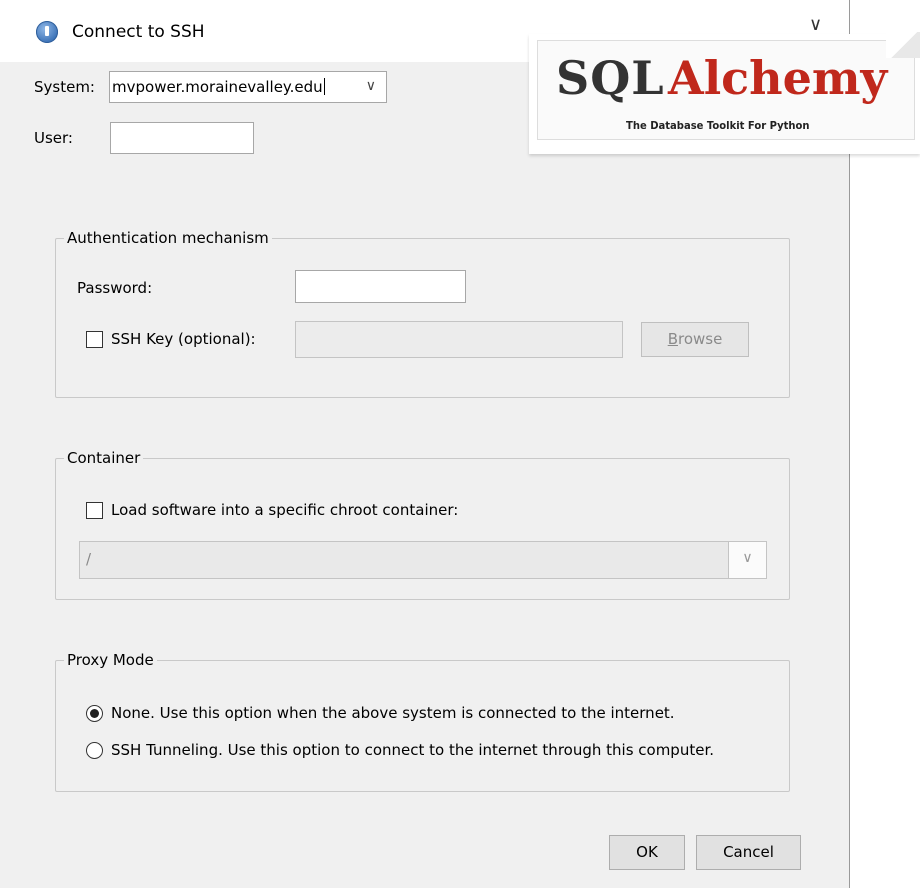 The image size is (920, 888). Describe the element at coordinates (903, 45) in the screenshot. I see `page-curl-icon` at that location.